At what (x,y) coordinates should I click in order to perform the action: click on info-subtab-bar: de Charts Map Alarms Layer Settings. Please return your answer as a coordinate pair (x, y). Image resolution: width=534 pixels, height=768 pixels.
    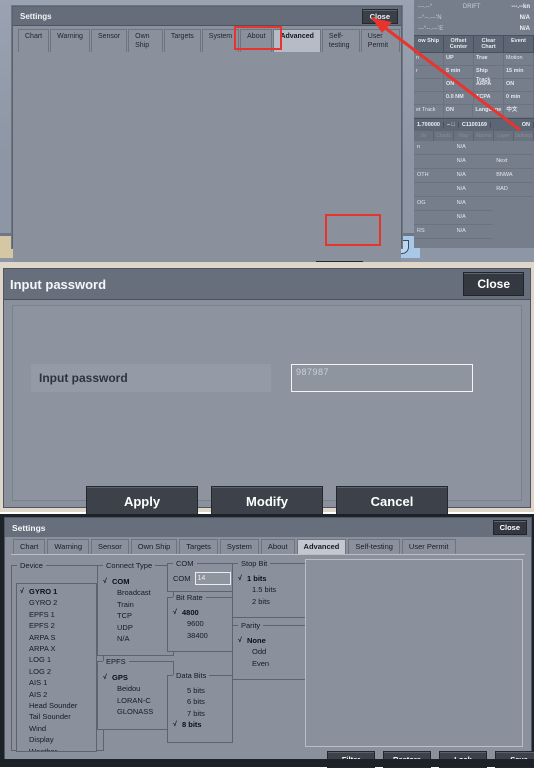
    Looking at the image, I should click on (474, 136).